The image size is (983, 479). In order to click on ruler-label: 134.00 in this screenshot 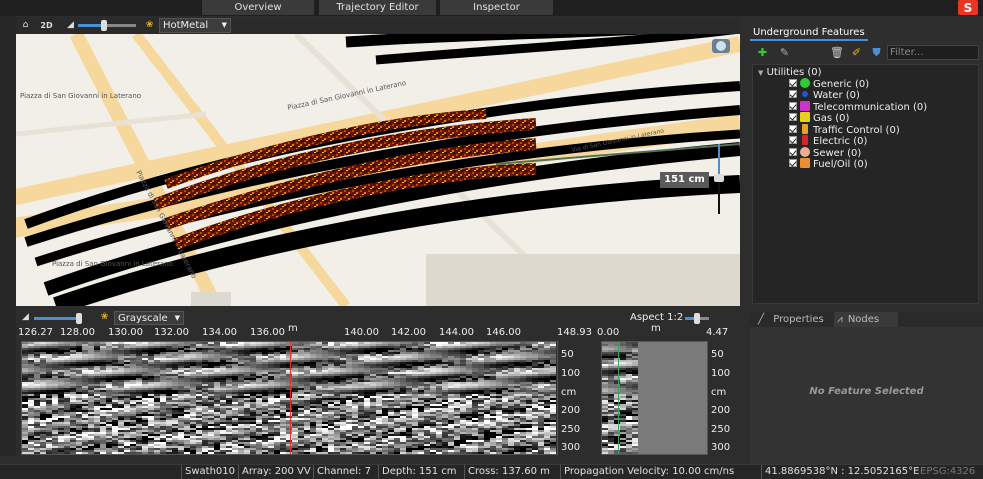, I will do `click(219, 332)`.